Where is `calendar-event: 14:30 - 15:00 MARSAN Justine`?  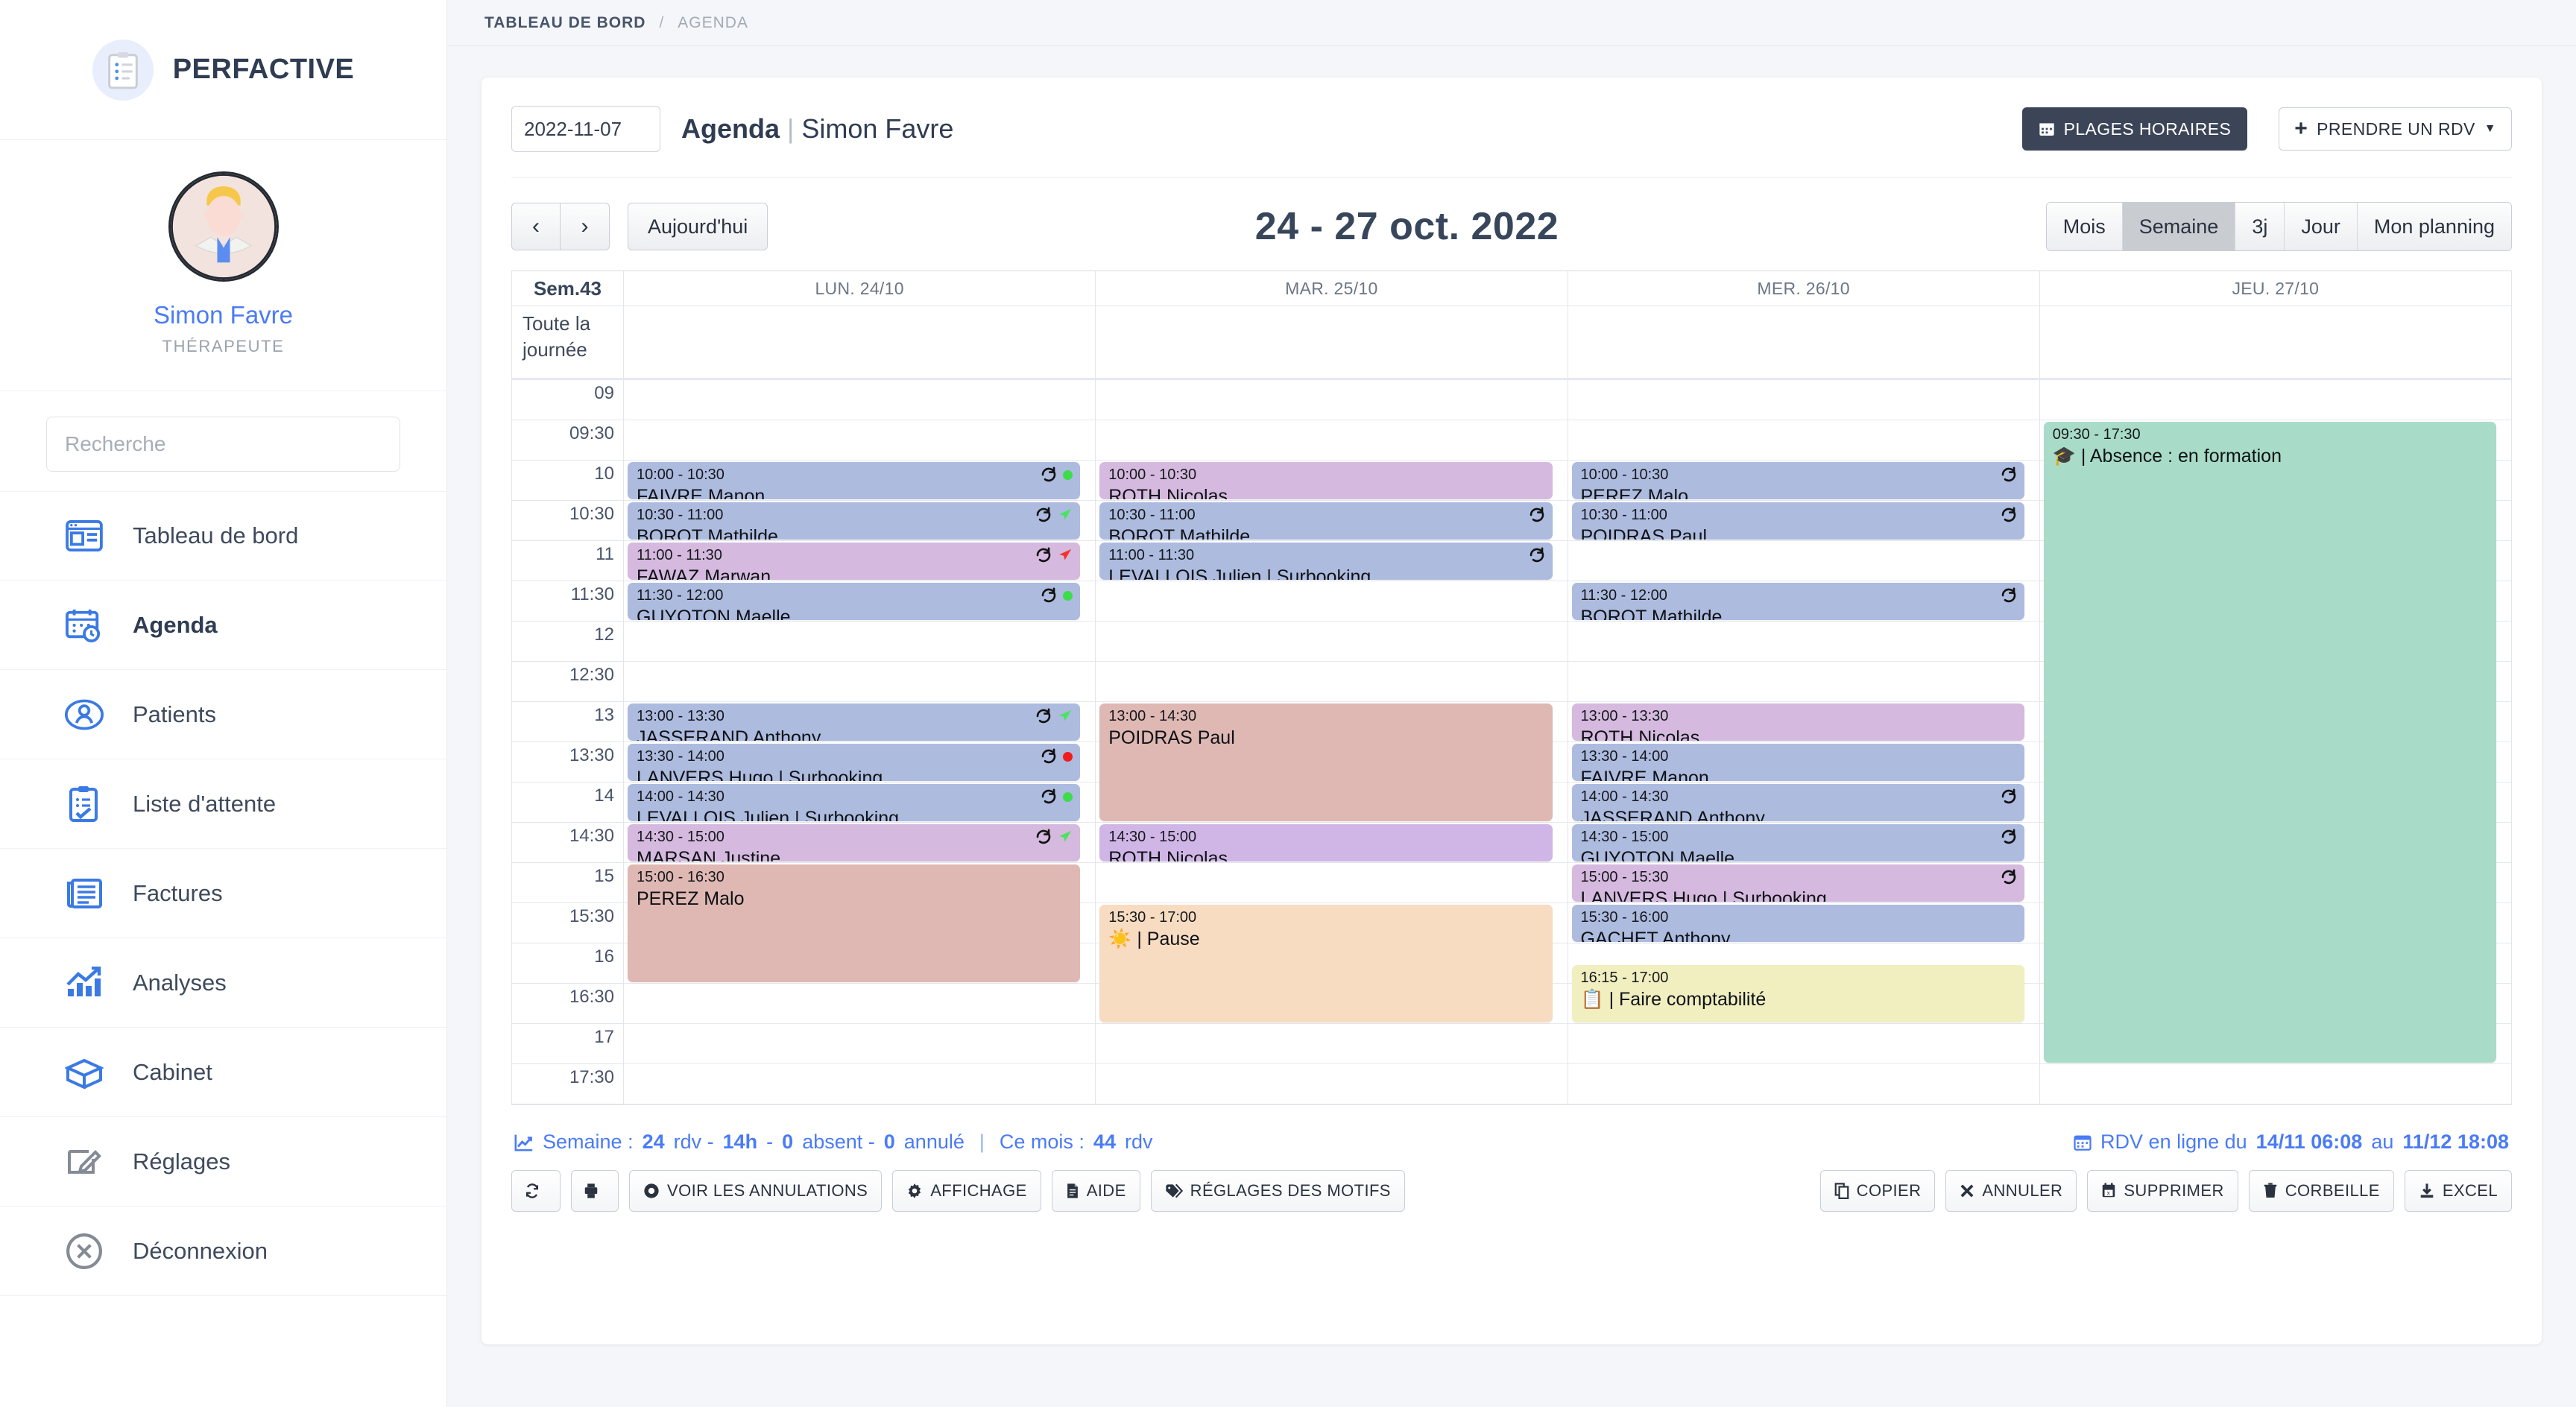 calendar-event: 14:30 - 15:00 MARSAN Justine is located at coordinates (854, 842).